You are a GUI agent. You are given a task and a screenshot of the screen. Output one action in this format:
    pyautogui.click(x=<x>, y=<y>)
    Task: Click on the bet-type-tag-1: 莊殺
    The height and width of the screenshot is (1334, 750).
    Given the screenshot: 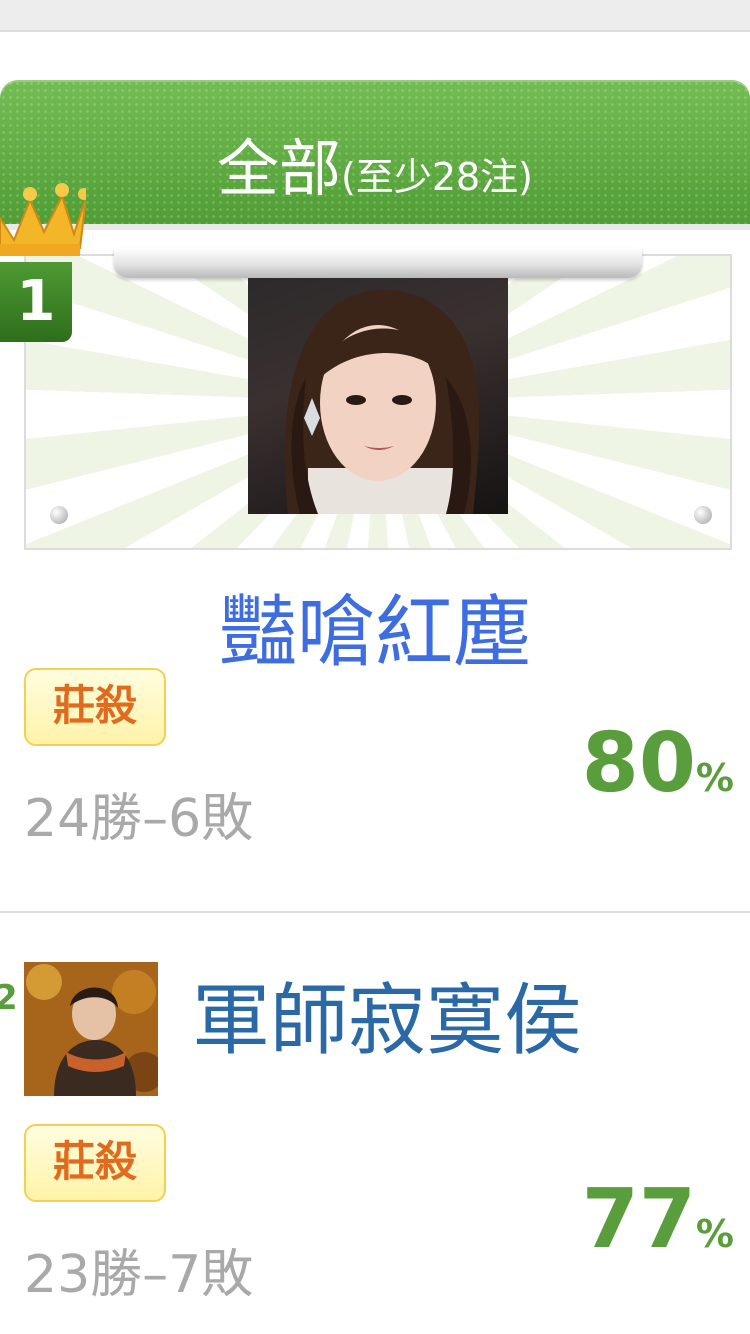 What is the action you would take?
    pyautogui.click(x=95, y=707)
    